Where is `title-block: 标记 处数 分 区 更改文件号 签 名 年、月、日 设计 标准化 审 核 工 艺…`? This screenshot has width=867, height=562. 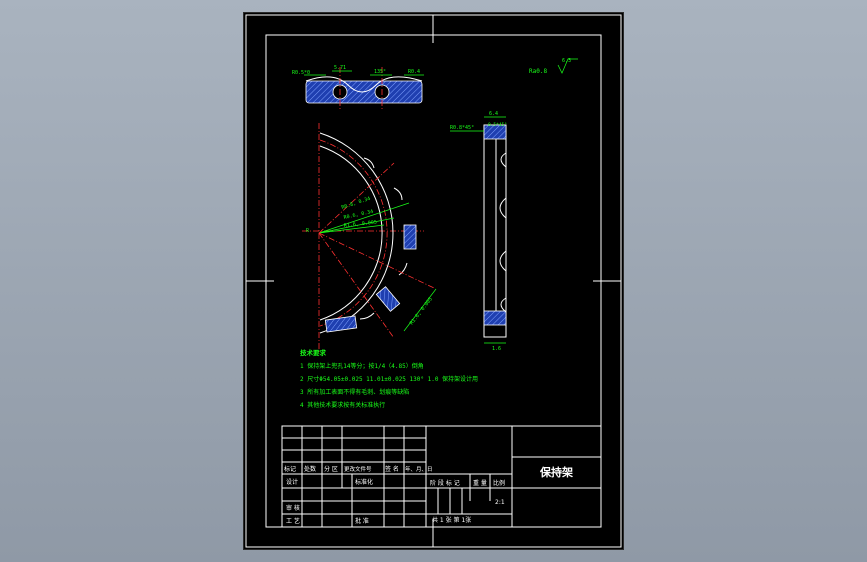 title-block: 标记 处数 分 区 更改文件号 签 名 年、月、日 设计 标准化 审 核 工 艺… is located at coordinates (441, 476).